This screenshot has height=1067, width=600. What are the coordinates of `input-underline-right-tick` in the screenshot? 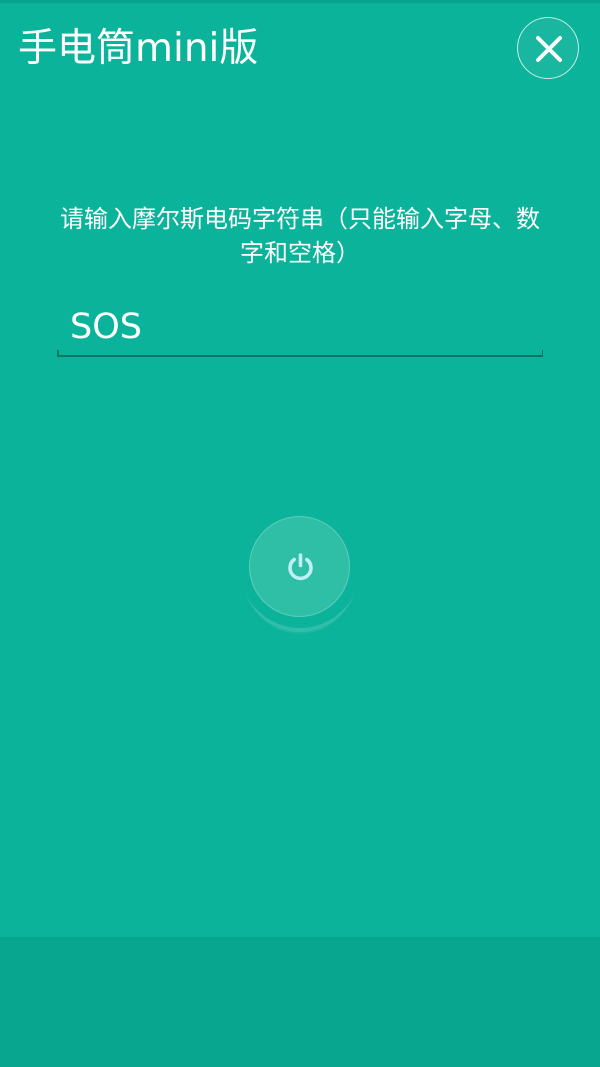 It's located at (542, 353).